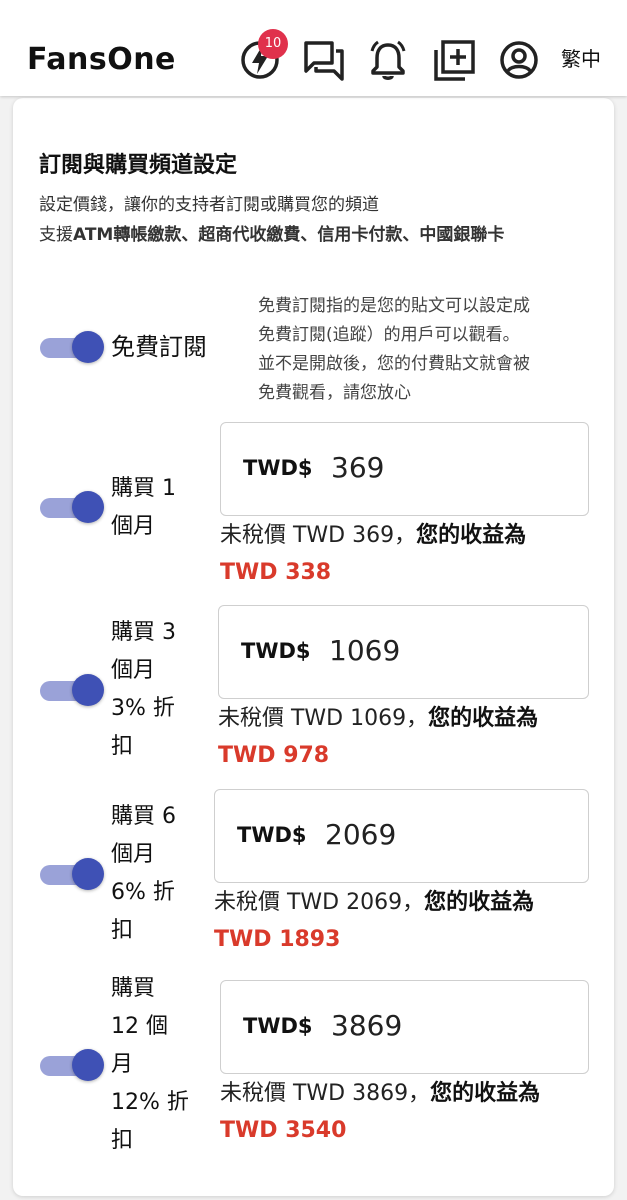 The width and height of the screenshot is (627, 1200). Describe the element at coordinates (404, 1027) in the screenshot. I see `plan-12-month-price-input: TWD$ 3869` at that location.